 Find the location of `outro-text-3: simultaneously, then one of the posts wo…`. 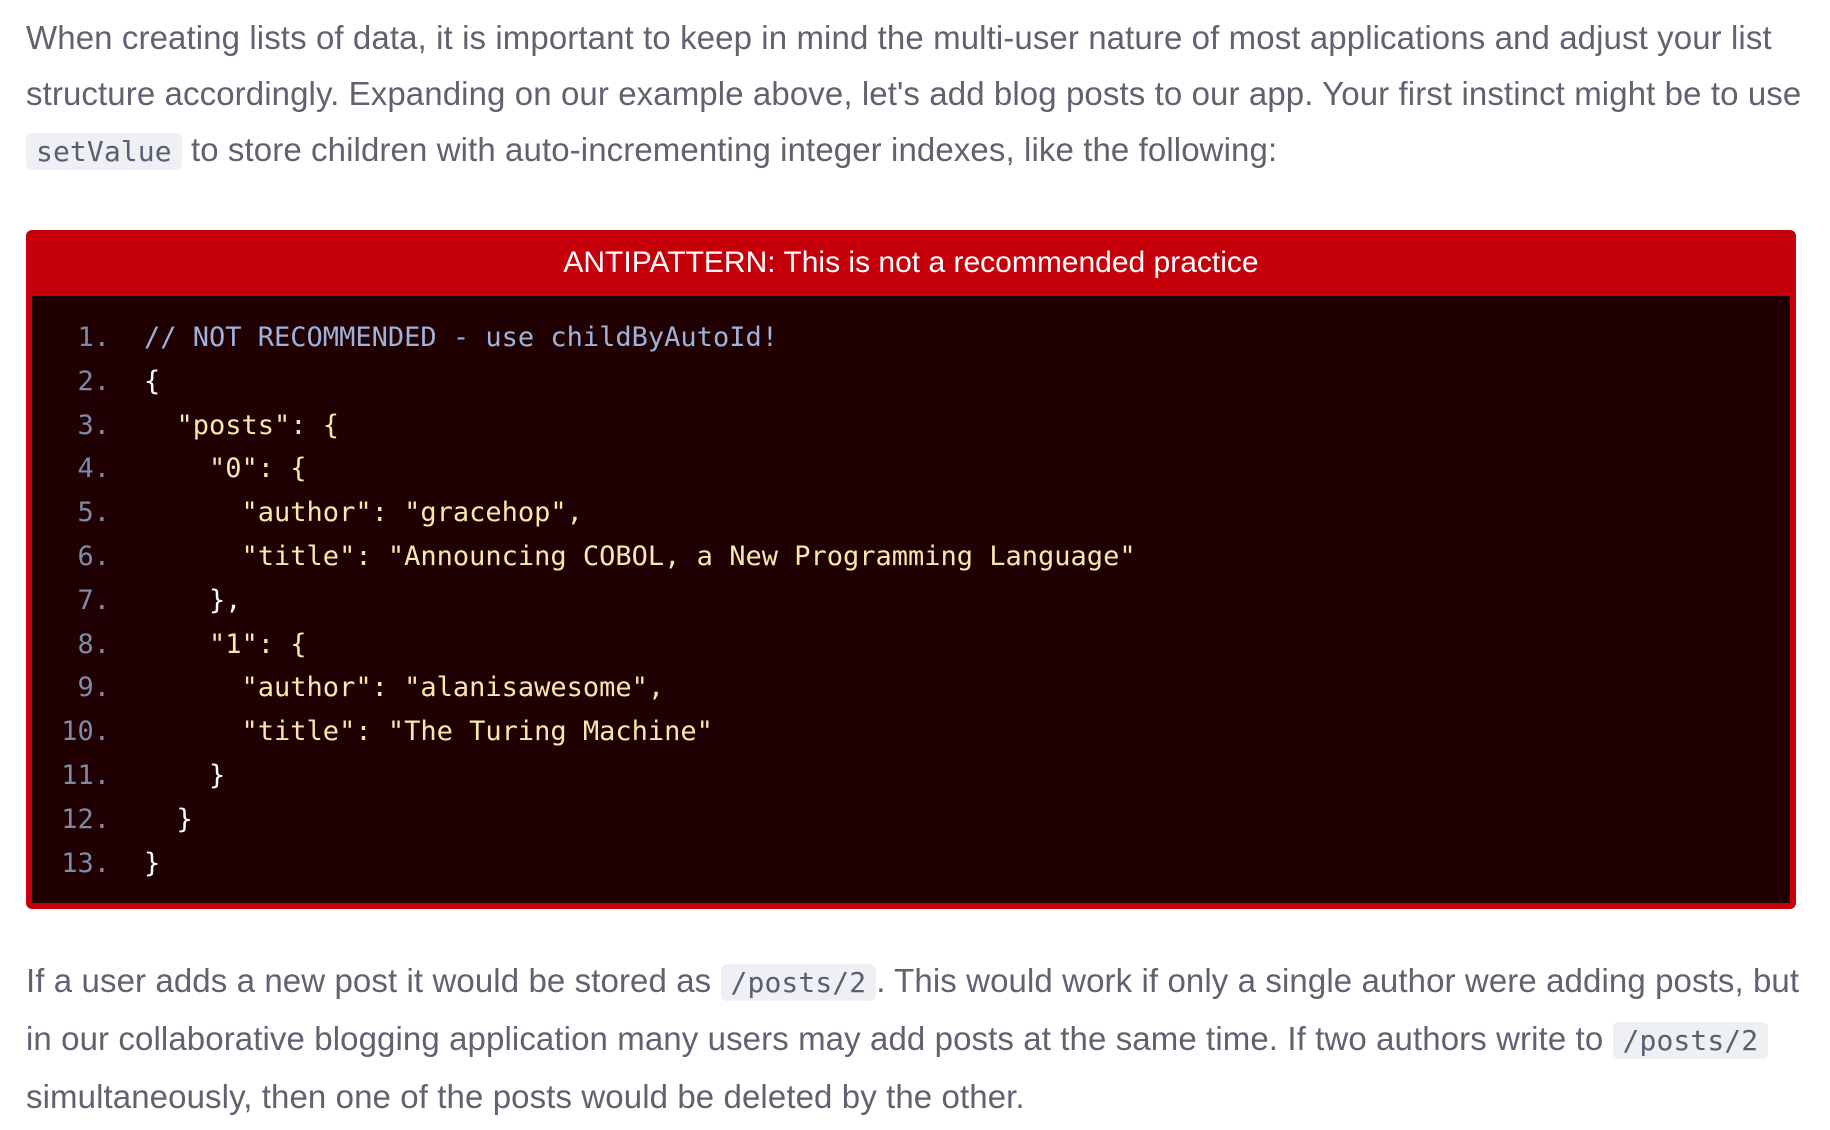

outro-text-3: simultaneously, then one of the posts wo… is located at coordinates (525, 1097).